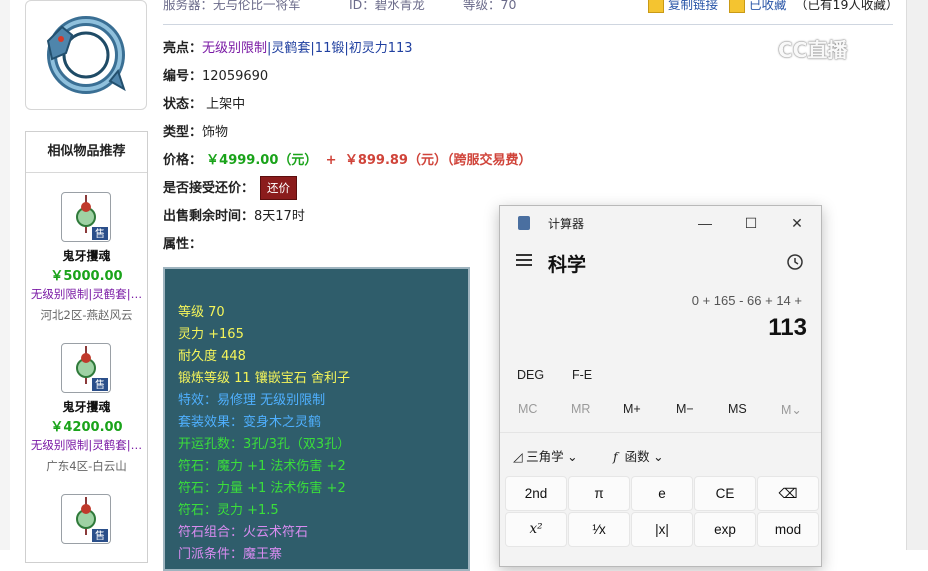  I want to click on e-key: e, so click(662, 493).